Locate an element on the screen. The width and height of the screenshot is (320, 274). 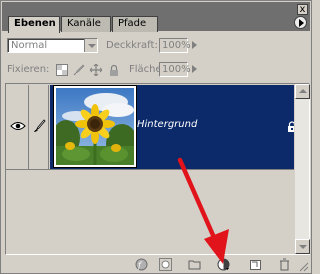
eye-icon is located at coordinates (18, 126).